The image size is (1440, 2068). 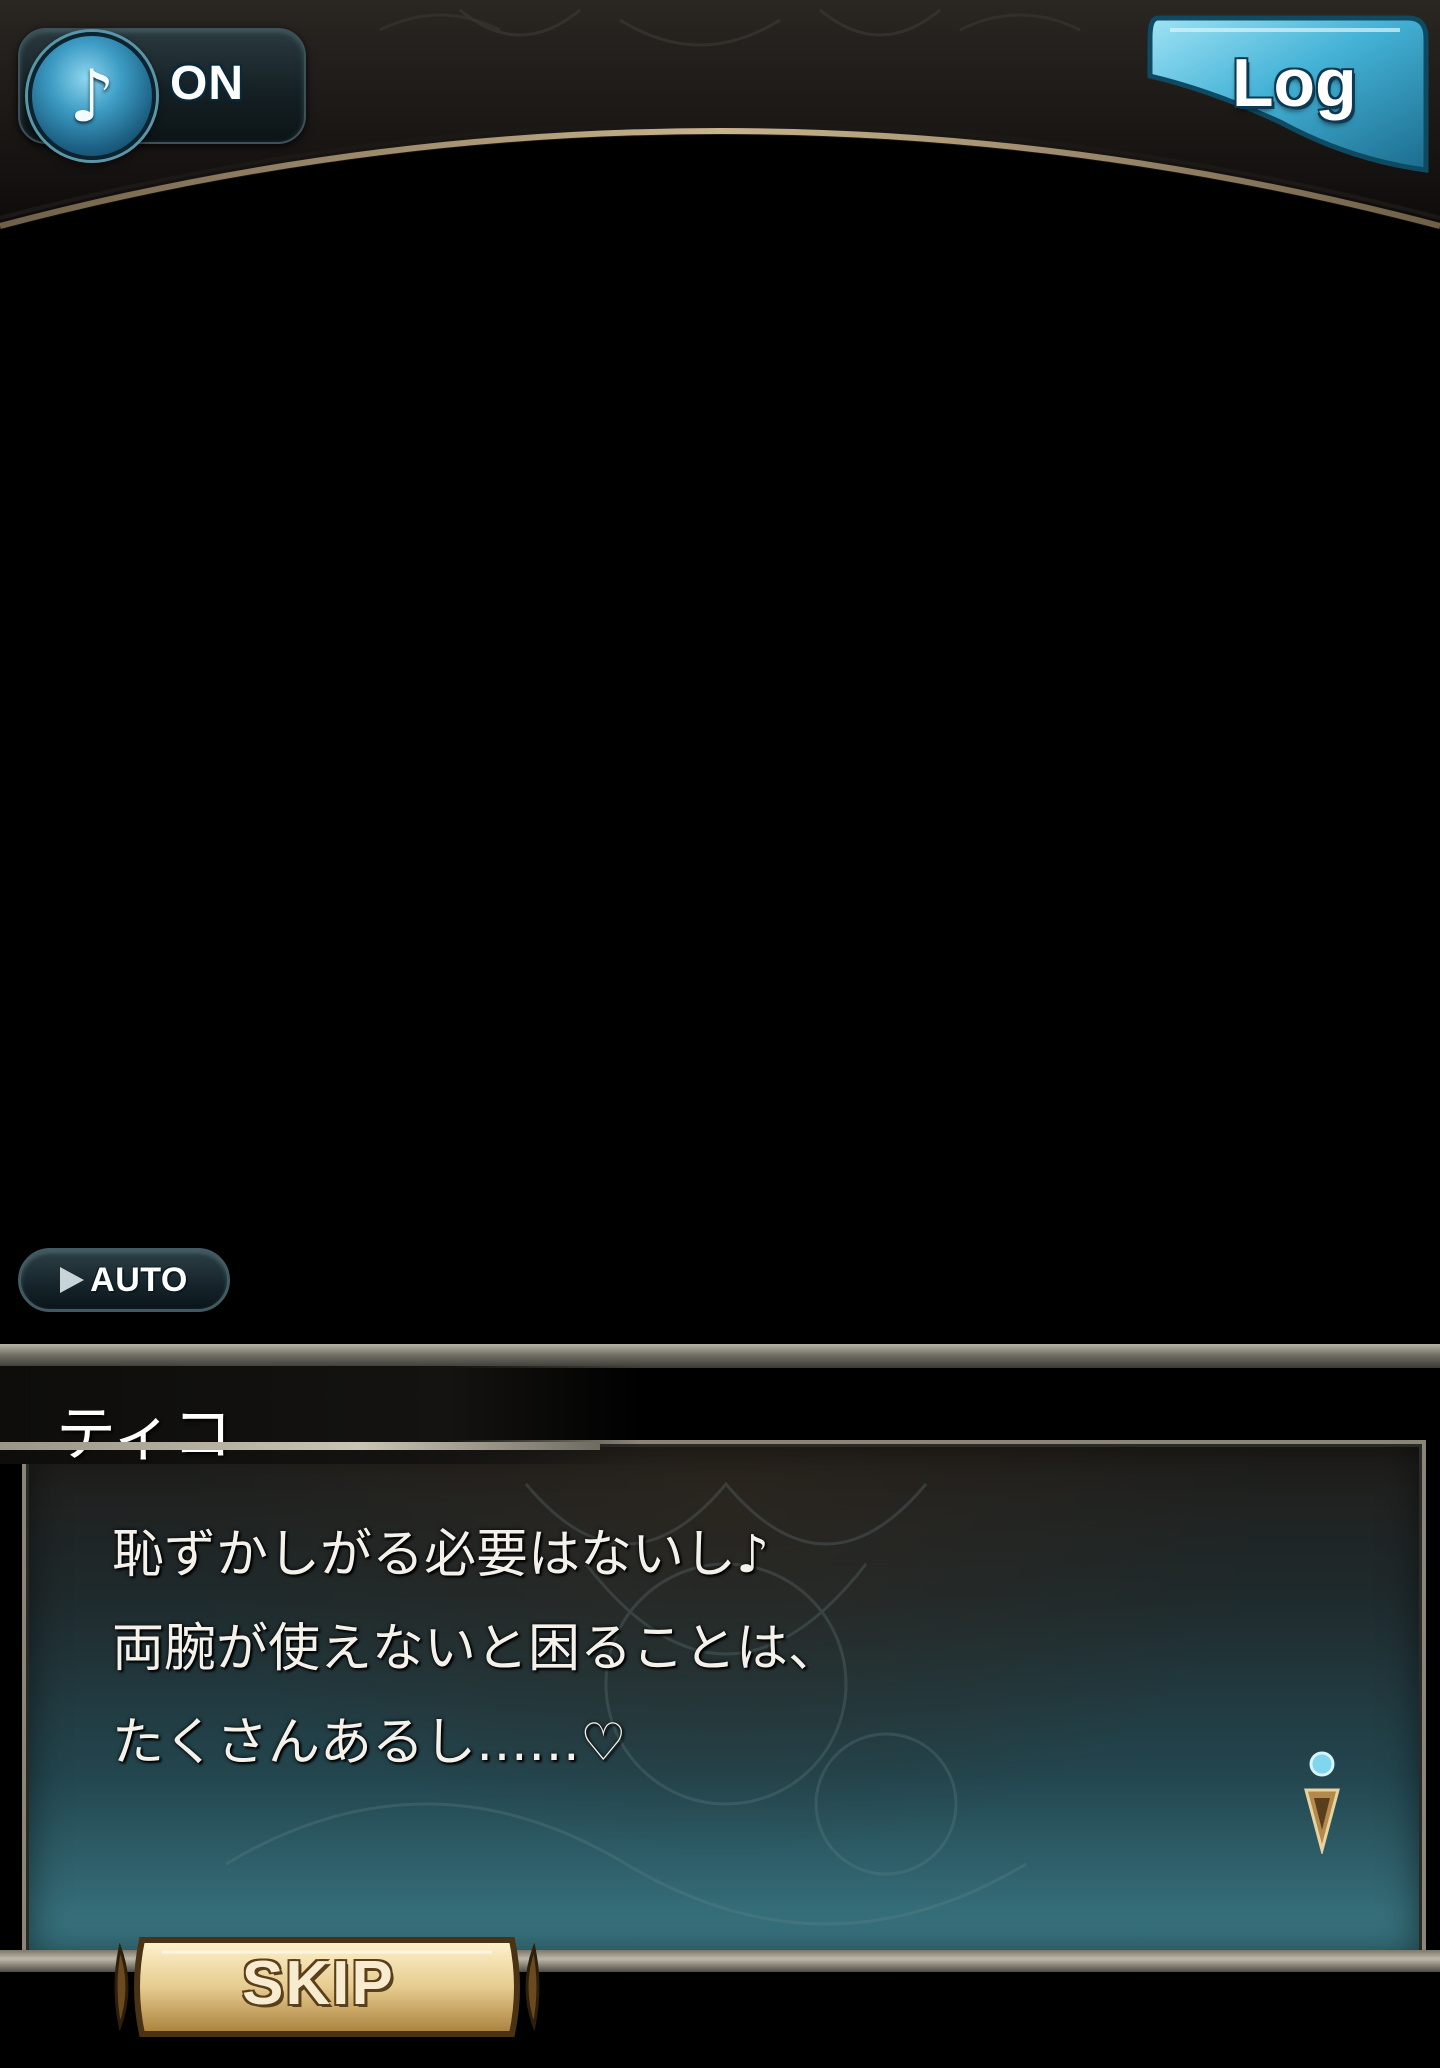 I want to click on play-triangle-icon, so click(x=72, y=1280).